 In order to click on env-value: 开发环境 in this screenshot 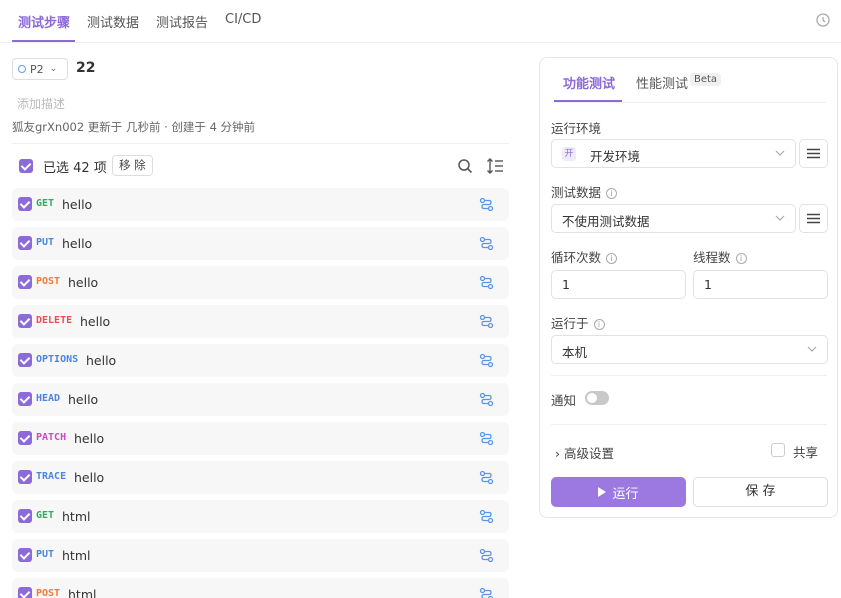, I will do `click(615, 156)`.